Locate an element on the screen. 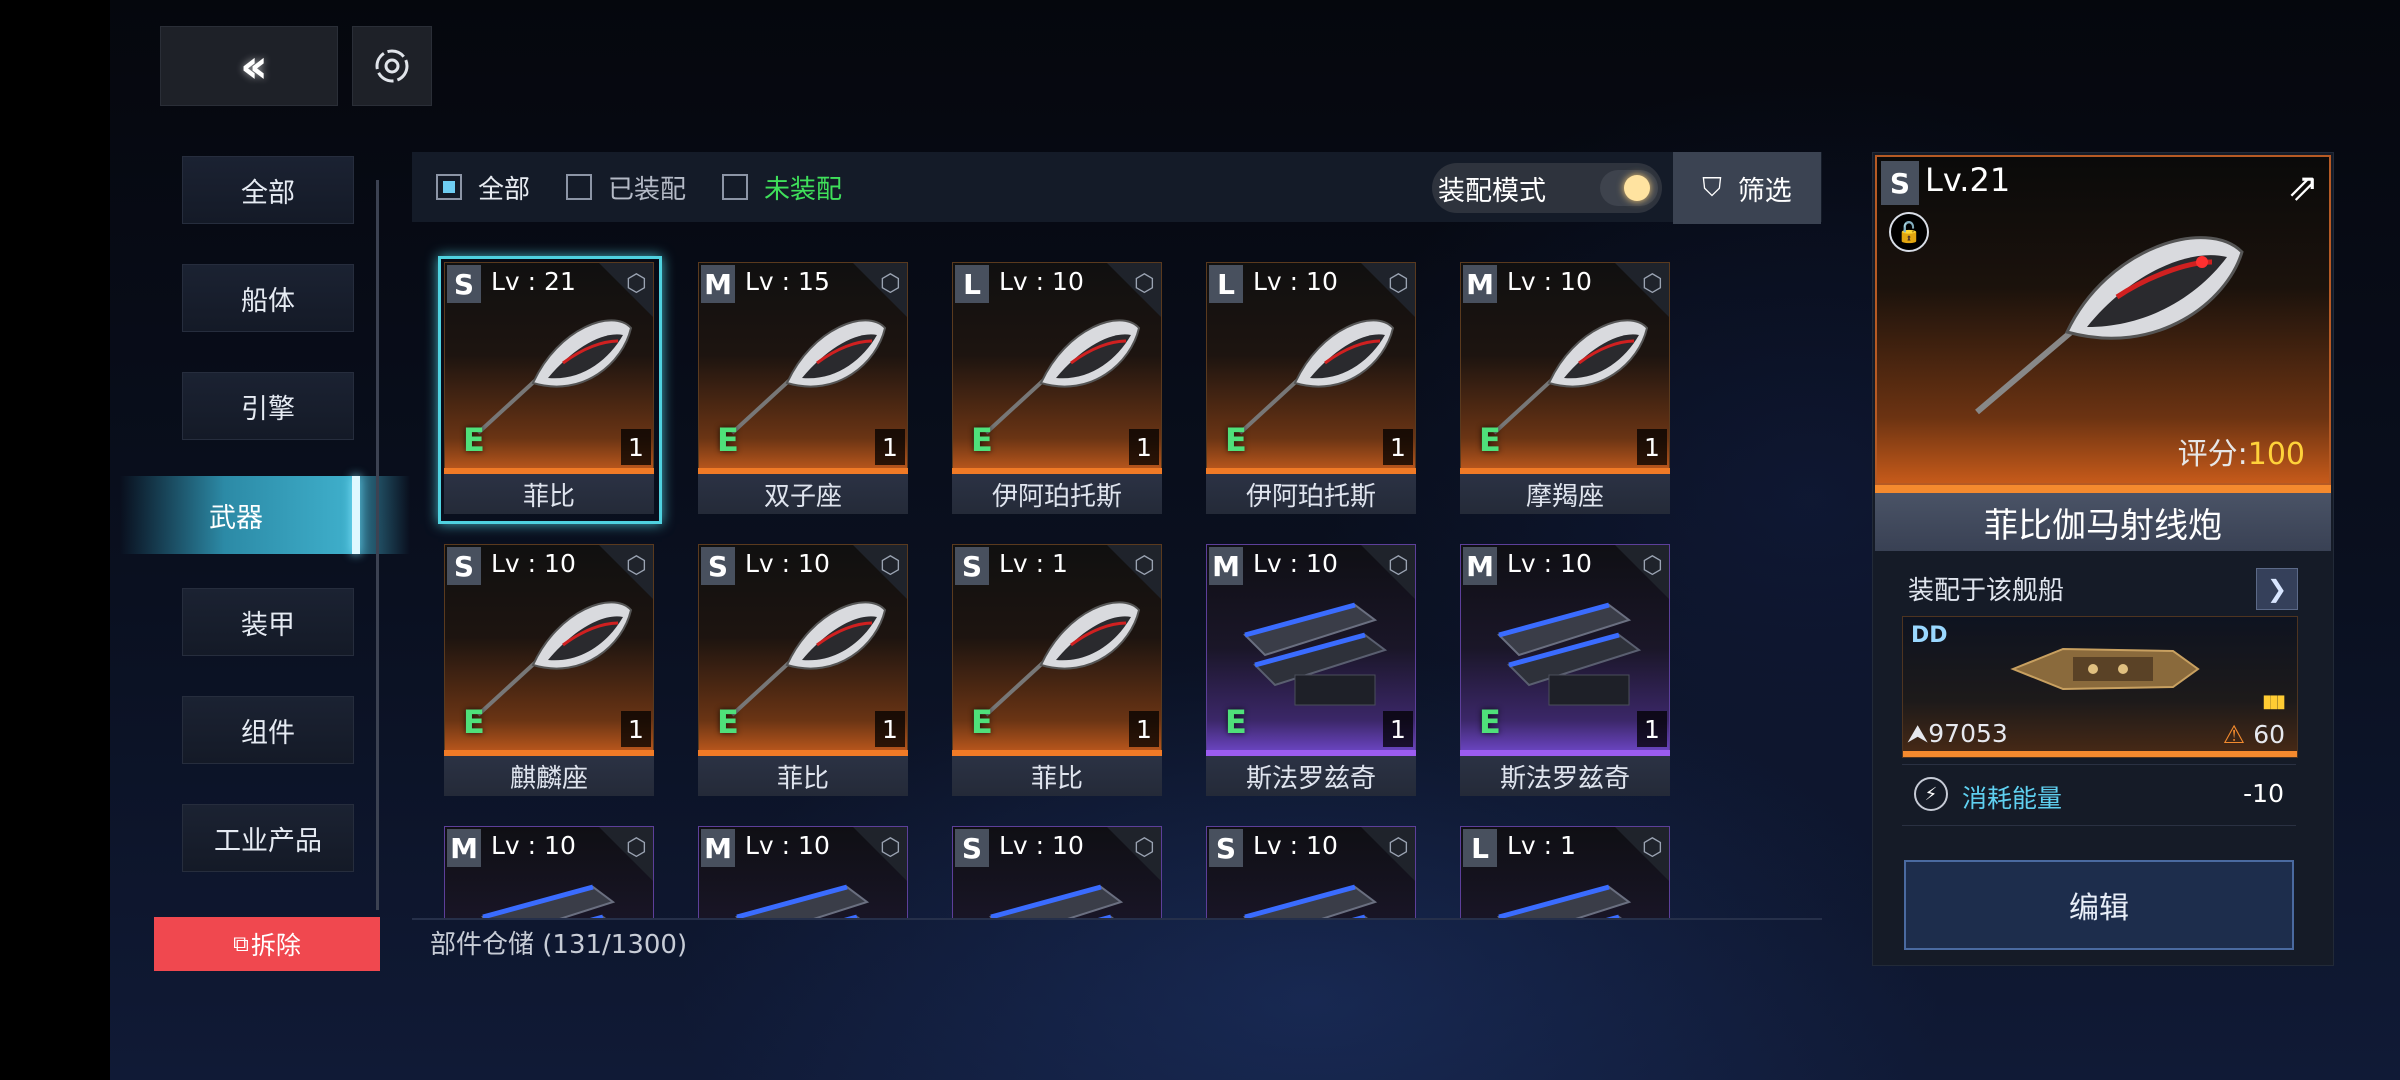  filter-all-checkbox: 全部 is located at coordinates (483, 187).